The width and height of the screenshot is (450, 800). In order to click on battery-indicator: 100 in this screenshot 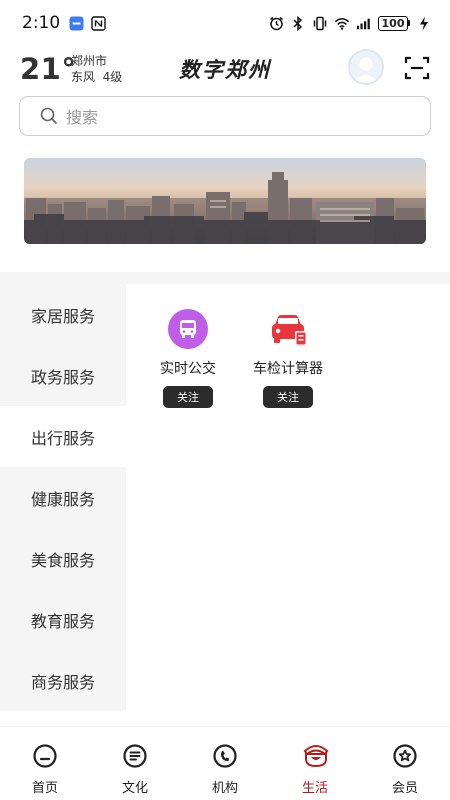, I will do `click(394, 23)`.